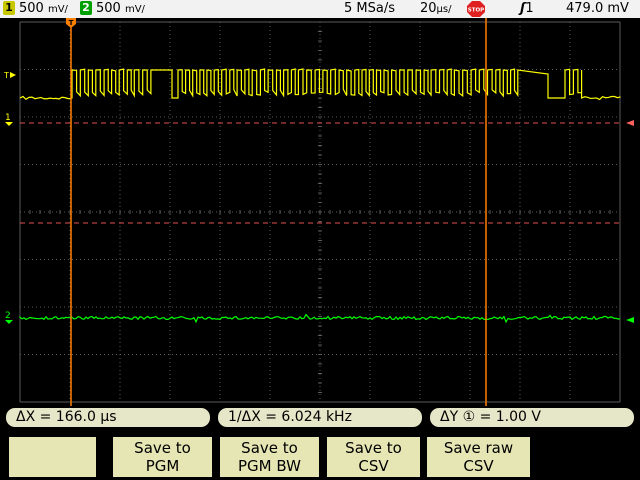 The height and width of the screenshot is (480, 640). I want to click on trigger-marker-label: T, so click(71, 23).